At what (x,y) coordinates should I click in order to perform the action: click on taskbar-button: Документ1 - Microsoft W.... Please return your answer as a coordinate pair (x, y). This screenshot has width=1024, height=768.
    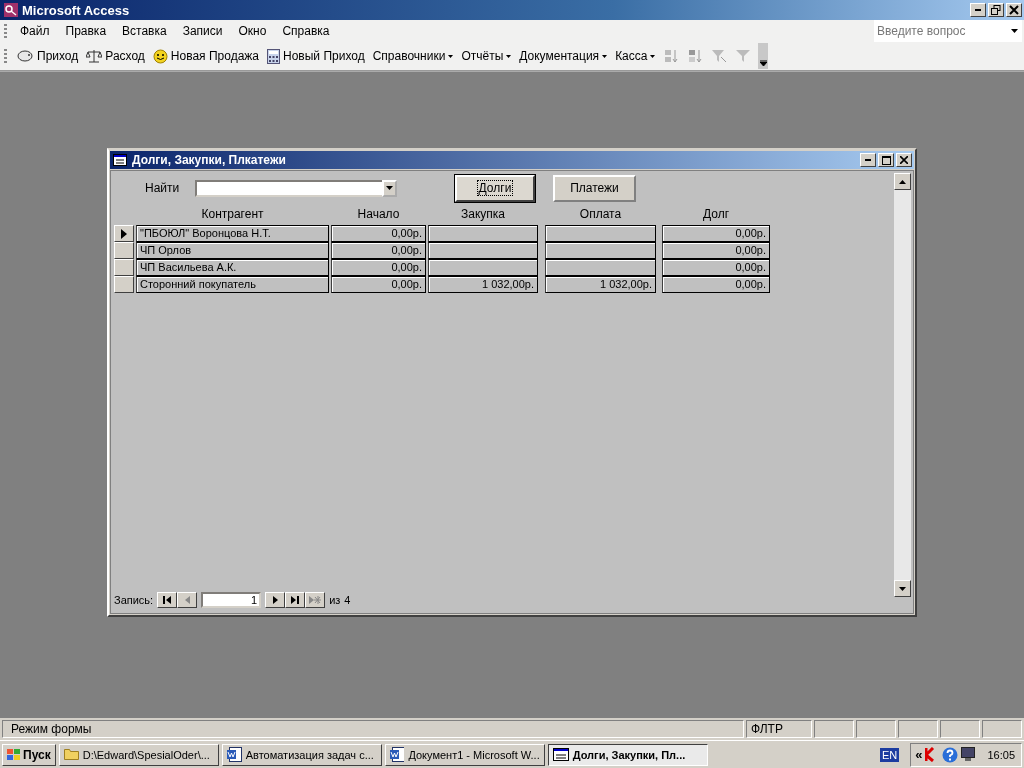
    Looking at the image, I should click on (464, 754).